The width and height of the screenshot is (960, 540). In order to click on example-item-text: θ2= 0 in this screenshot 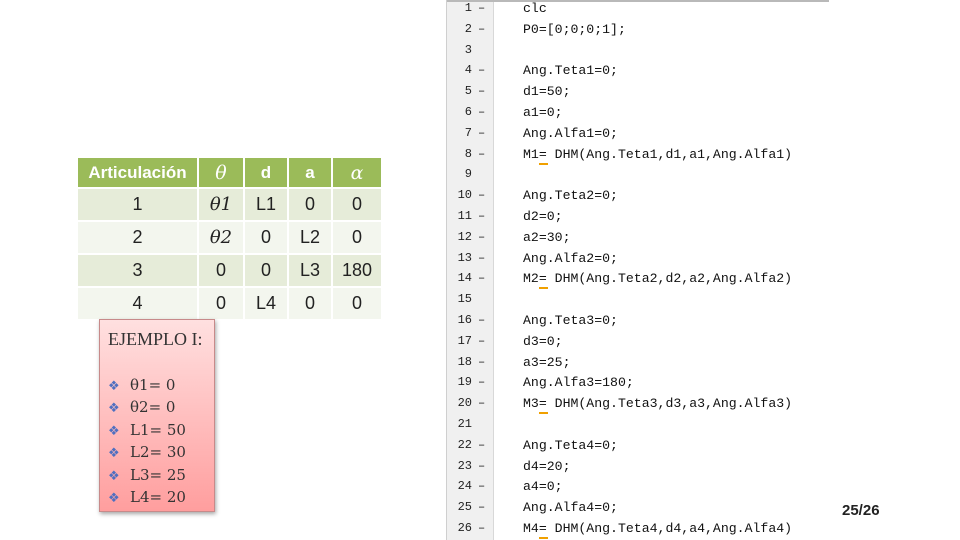, I will do `click(153, 407)`.